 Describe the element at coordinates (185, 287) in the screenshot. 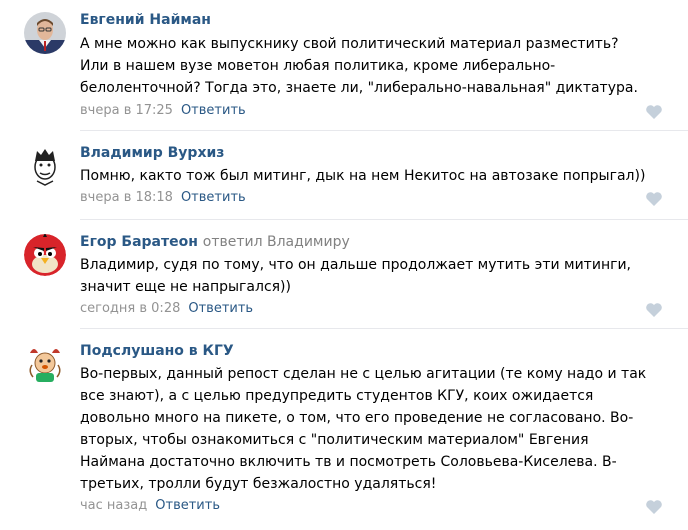

I see `comment-line: значит еще не напрыгался))` at that location.